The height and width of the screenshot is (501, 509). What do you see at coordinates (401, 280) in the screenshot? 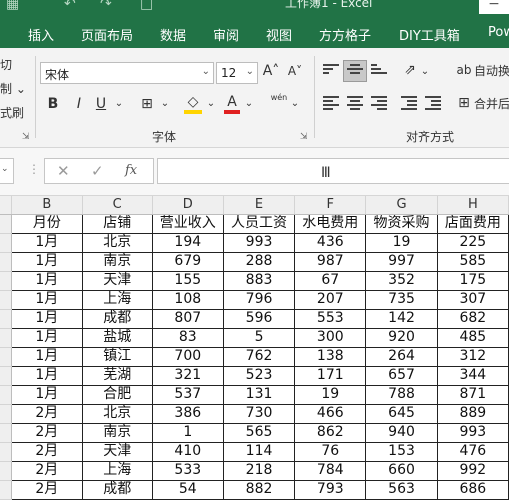
I see `table-cell: 352` at bounding box center [401, 280].